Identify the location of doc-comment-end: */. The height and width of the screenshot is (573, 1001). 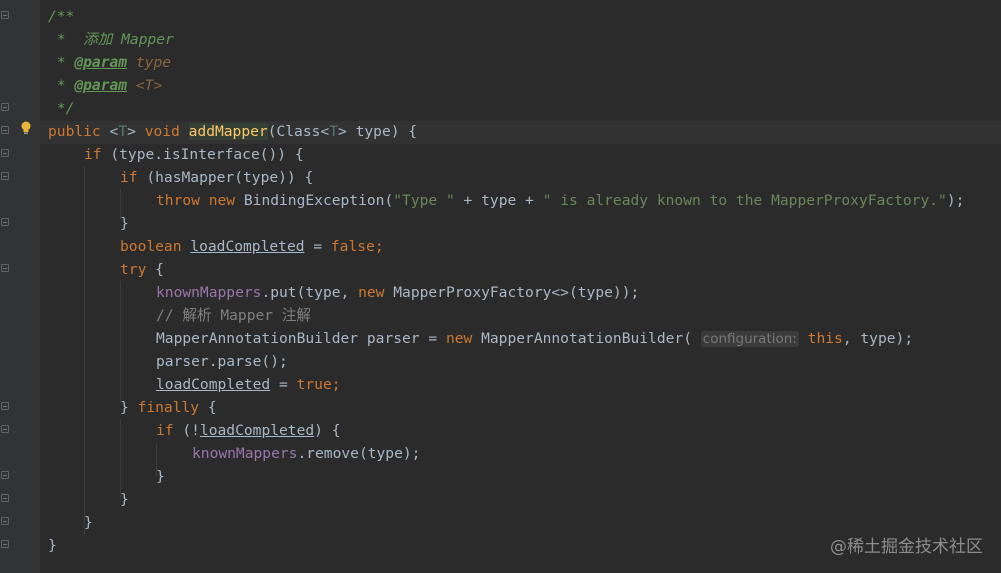
(61, 108).